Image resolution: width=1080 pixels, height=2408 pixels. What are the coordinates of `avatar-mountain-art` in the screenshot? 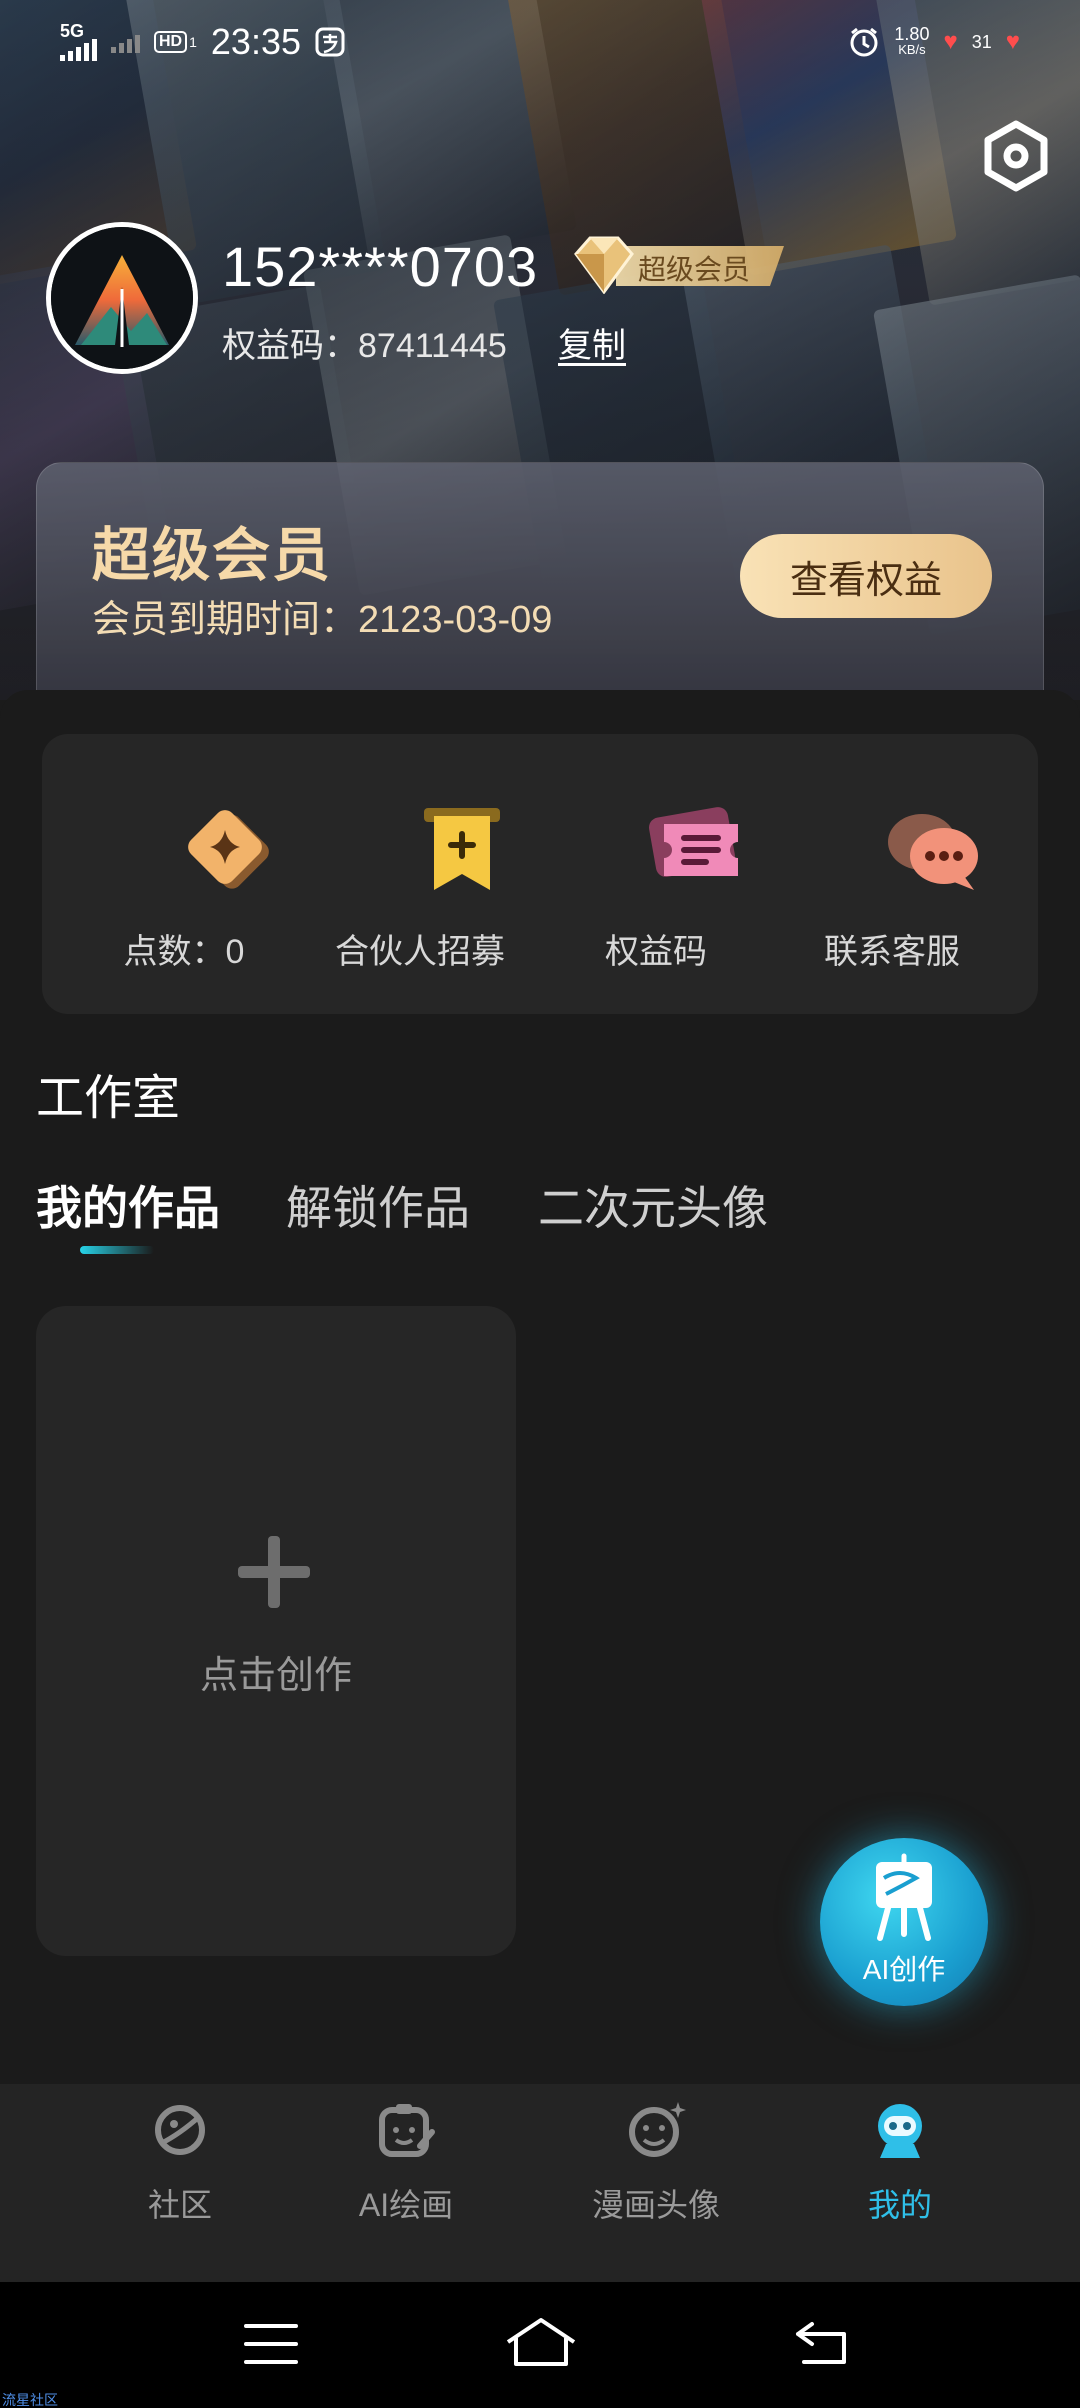 It's located at (122, 298).